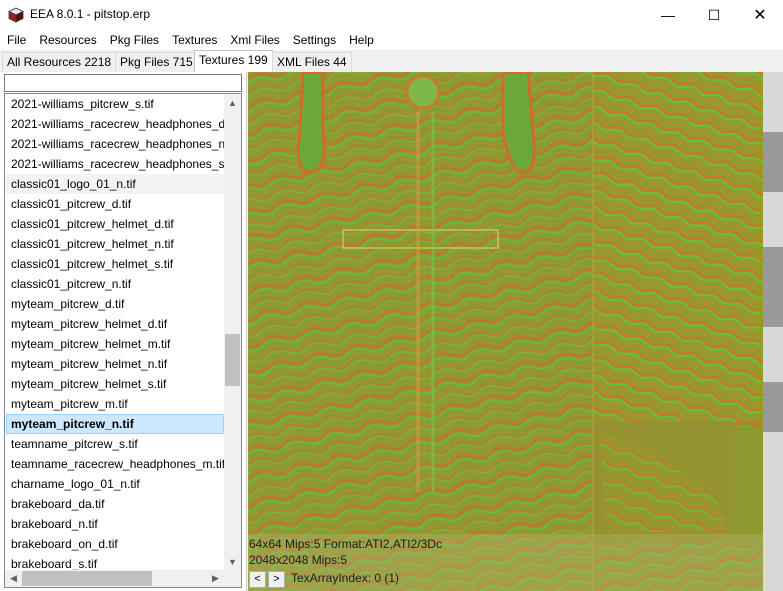 This screenshot has width=783, height=591. Describe the element at coordinates (115, 524) in the screenshot. I see `list-item: brakeboard_n.tif` at that location.